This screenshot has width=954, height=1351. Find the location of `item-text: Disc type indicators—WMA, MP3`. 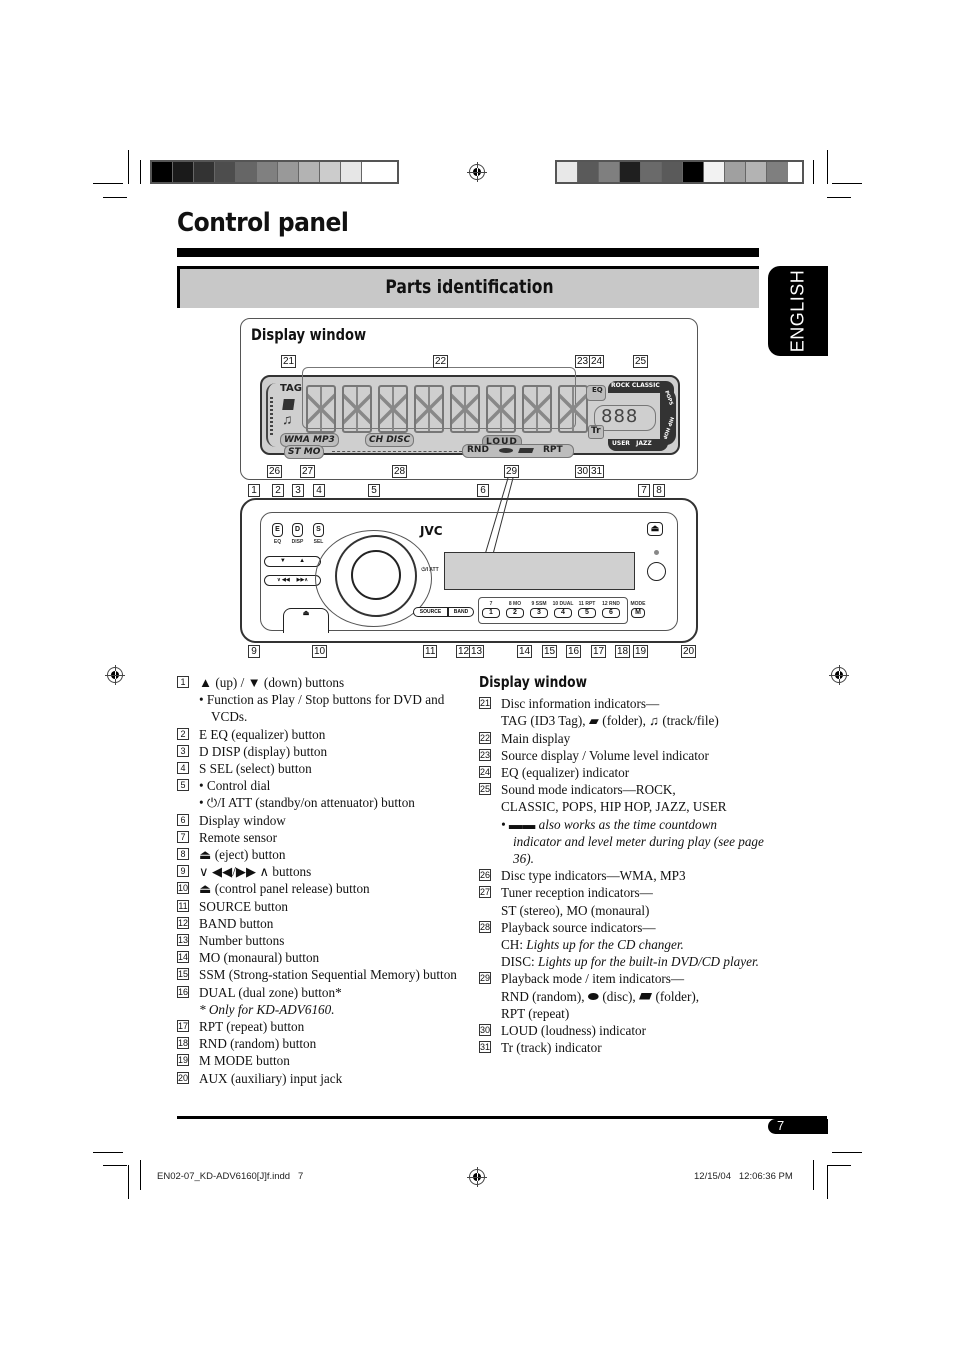

item-text: Disc type indicators—WMA, MP3 is located at coordinates (593, 876).